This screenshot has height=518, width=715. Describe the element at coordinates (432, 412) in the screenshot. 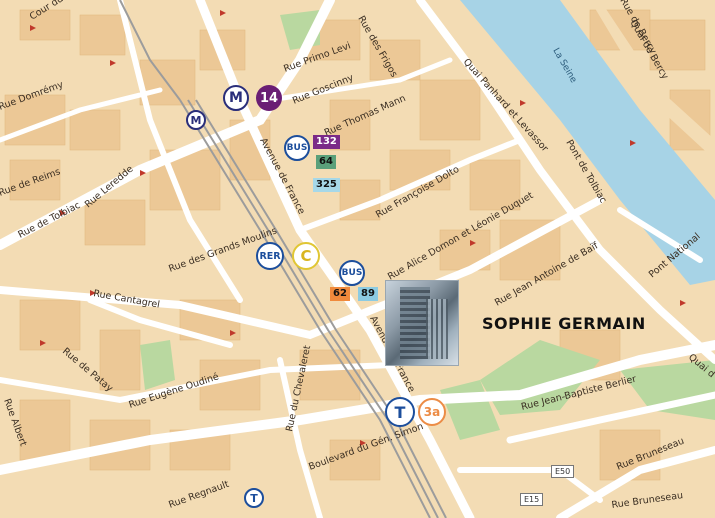

I see `tram-line-3a-icon: 3a` at that location.